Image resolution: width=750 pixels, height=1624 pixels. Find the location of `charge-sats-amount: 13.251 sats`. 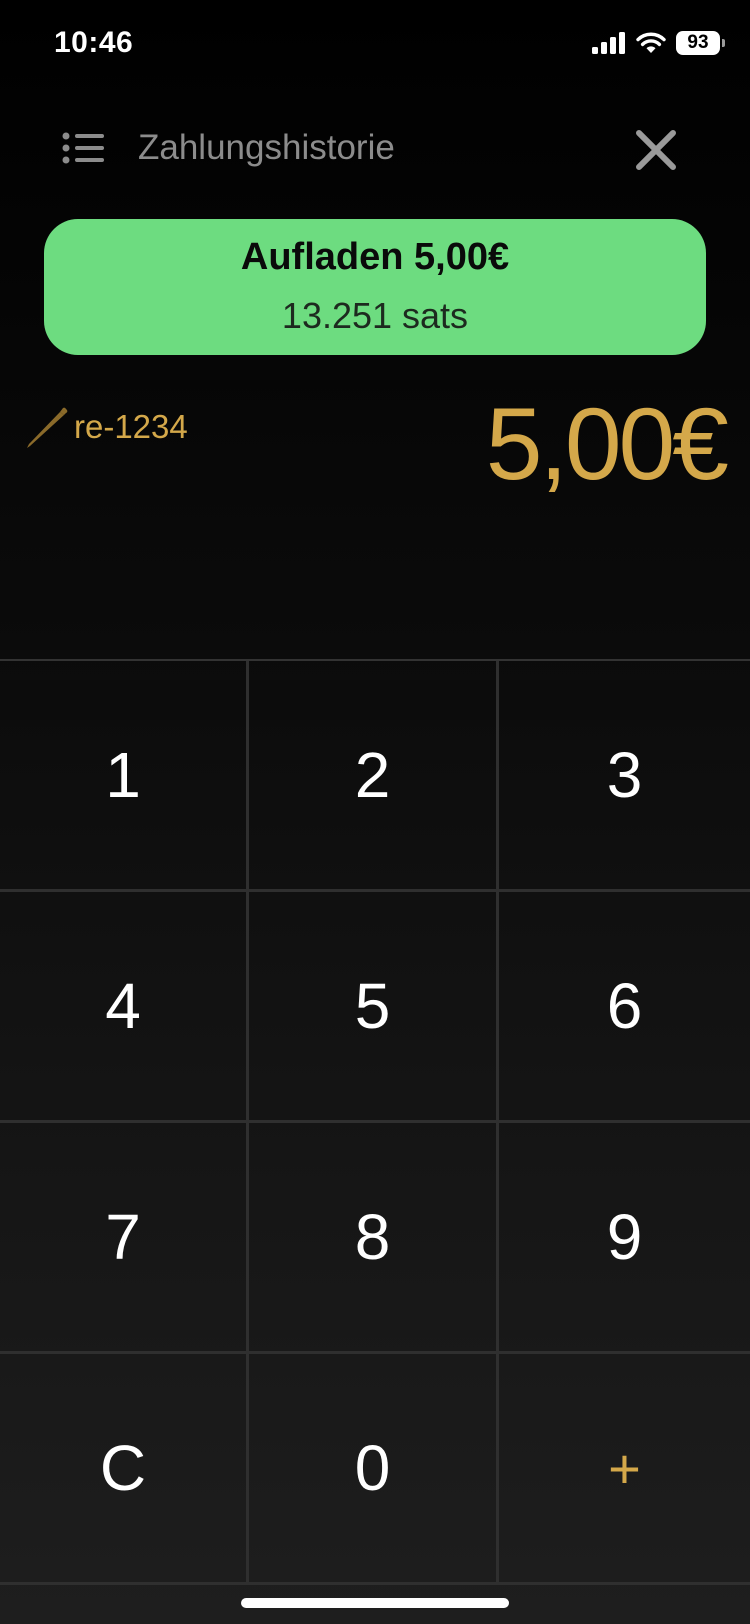

charge-sats-amount: 13.251 sats is located at coordinates (375, 315).